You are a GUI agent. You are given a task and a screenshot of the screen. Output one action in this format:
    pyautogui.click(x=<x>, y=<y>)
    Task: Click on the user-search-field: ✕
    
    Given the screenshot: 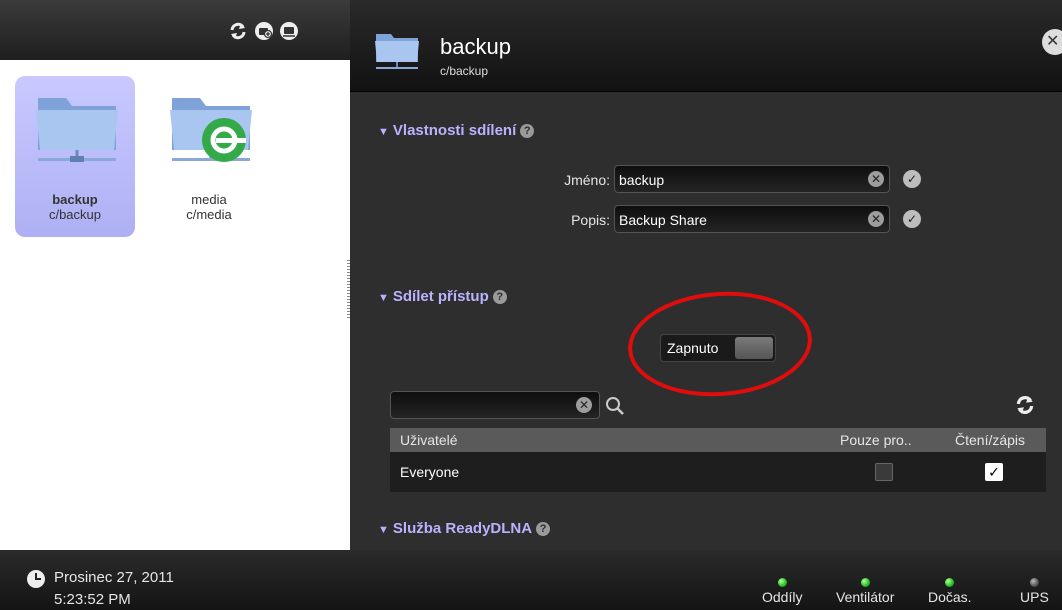 What is the action you would take?
    pyautogui.click(x=495, y=405)
    